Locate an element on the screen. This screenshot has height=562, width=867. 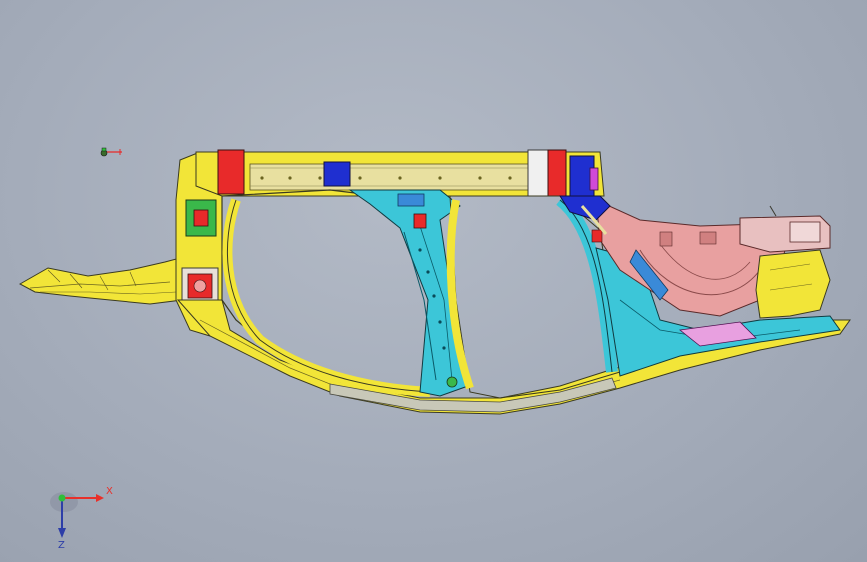
x-axis-arrow-icon is located at coordinates (100, 498).